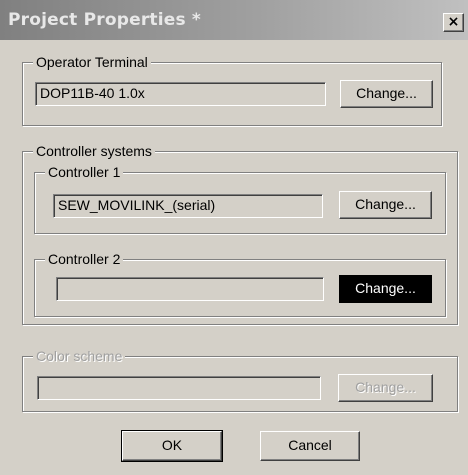 The width and height of the screenshot is (468, 475). Describe the element at coordinates (179, 388) in the screenshot. I see `color-scheme-field` at that location.